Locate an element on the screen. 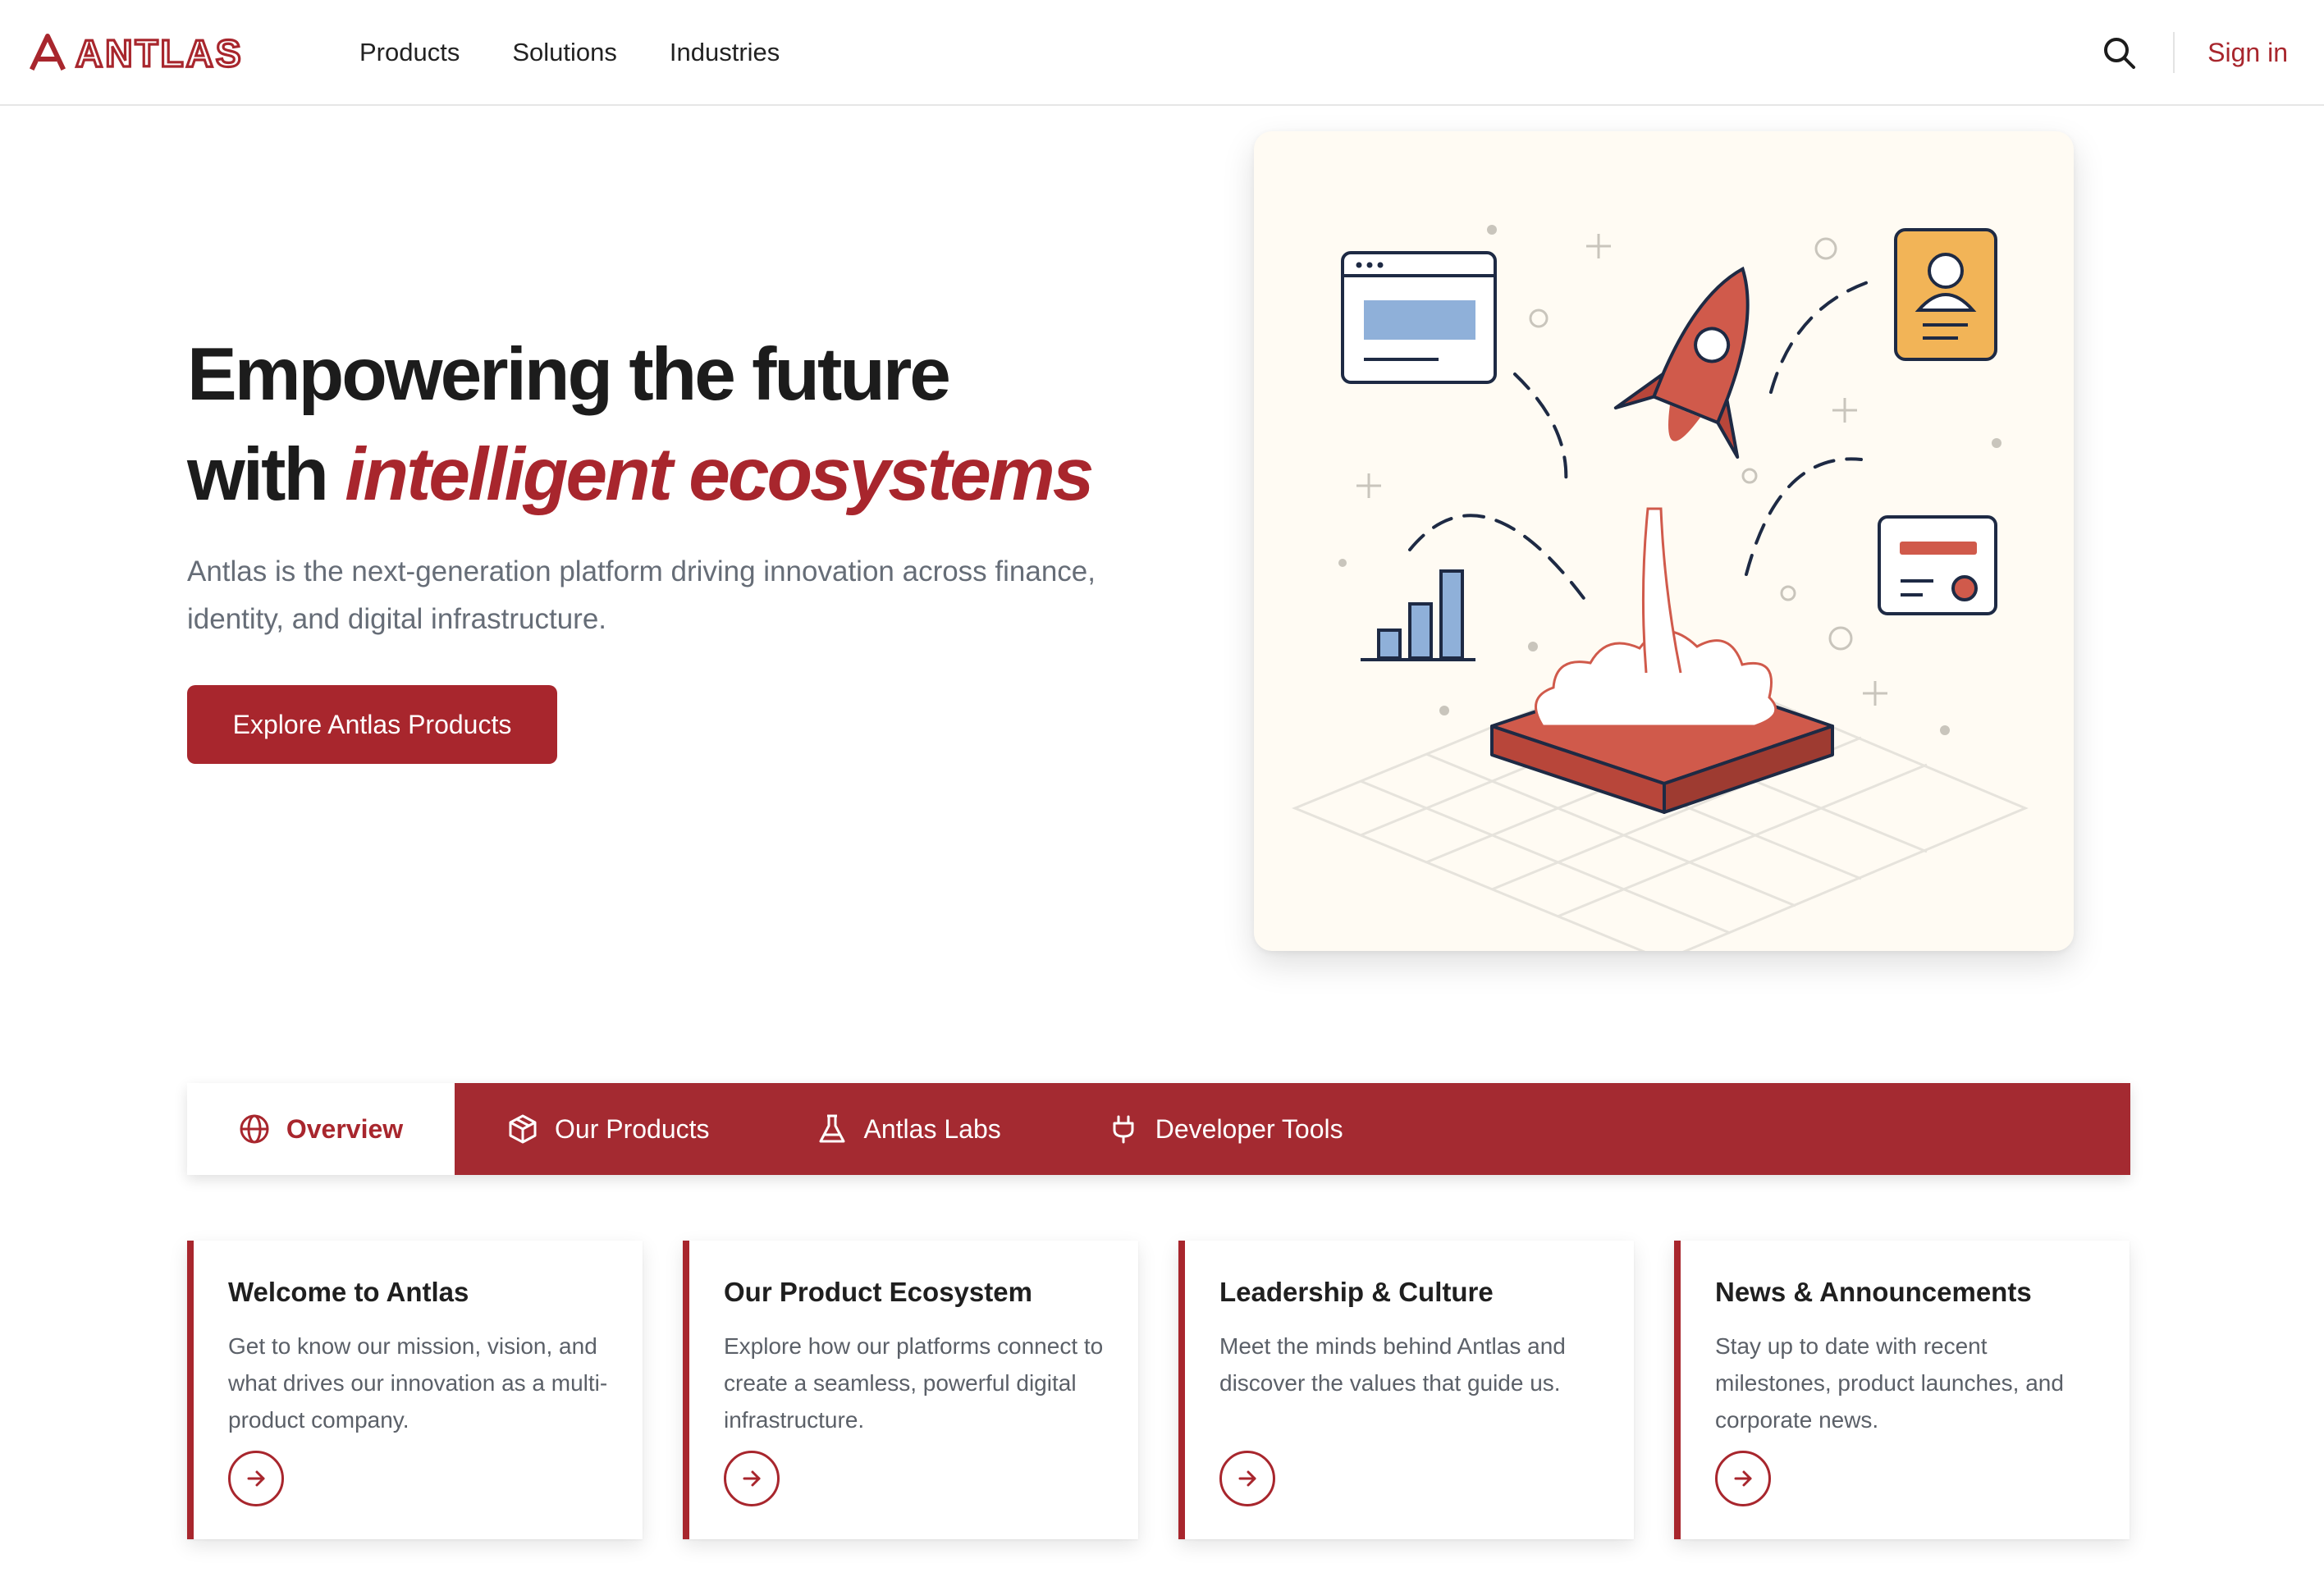 The image size is (2324, 1577). tab-our-products: Our Products is located at coordinates (608, 1129).